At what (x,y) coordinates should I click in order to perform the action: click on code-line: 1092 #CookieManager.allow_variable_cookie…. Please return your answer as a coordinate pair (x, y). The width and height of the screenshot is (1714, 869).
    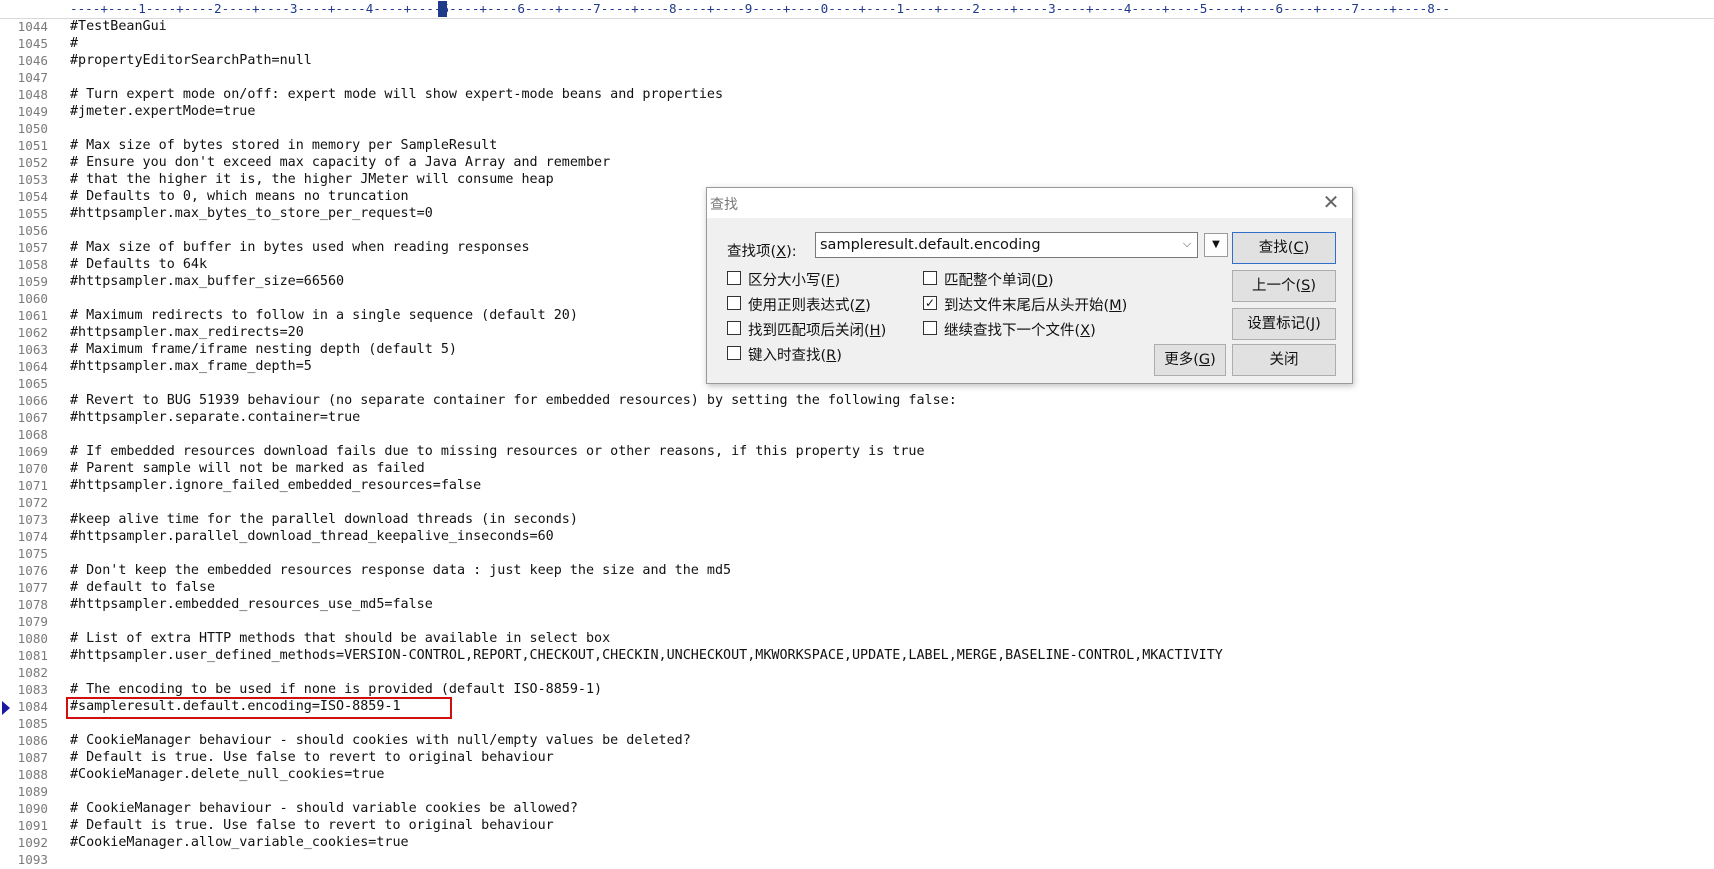
    Looking at the image, I should click on (857, 842).